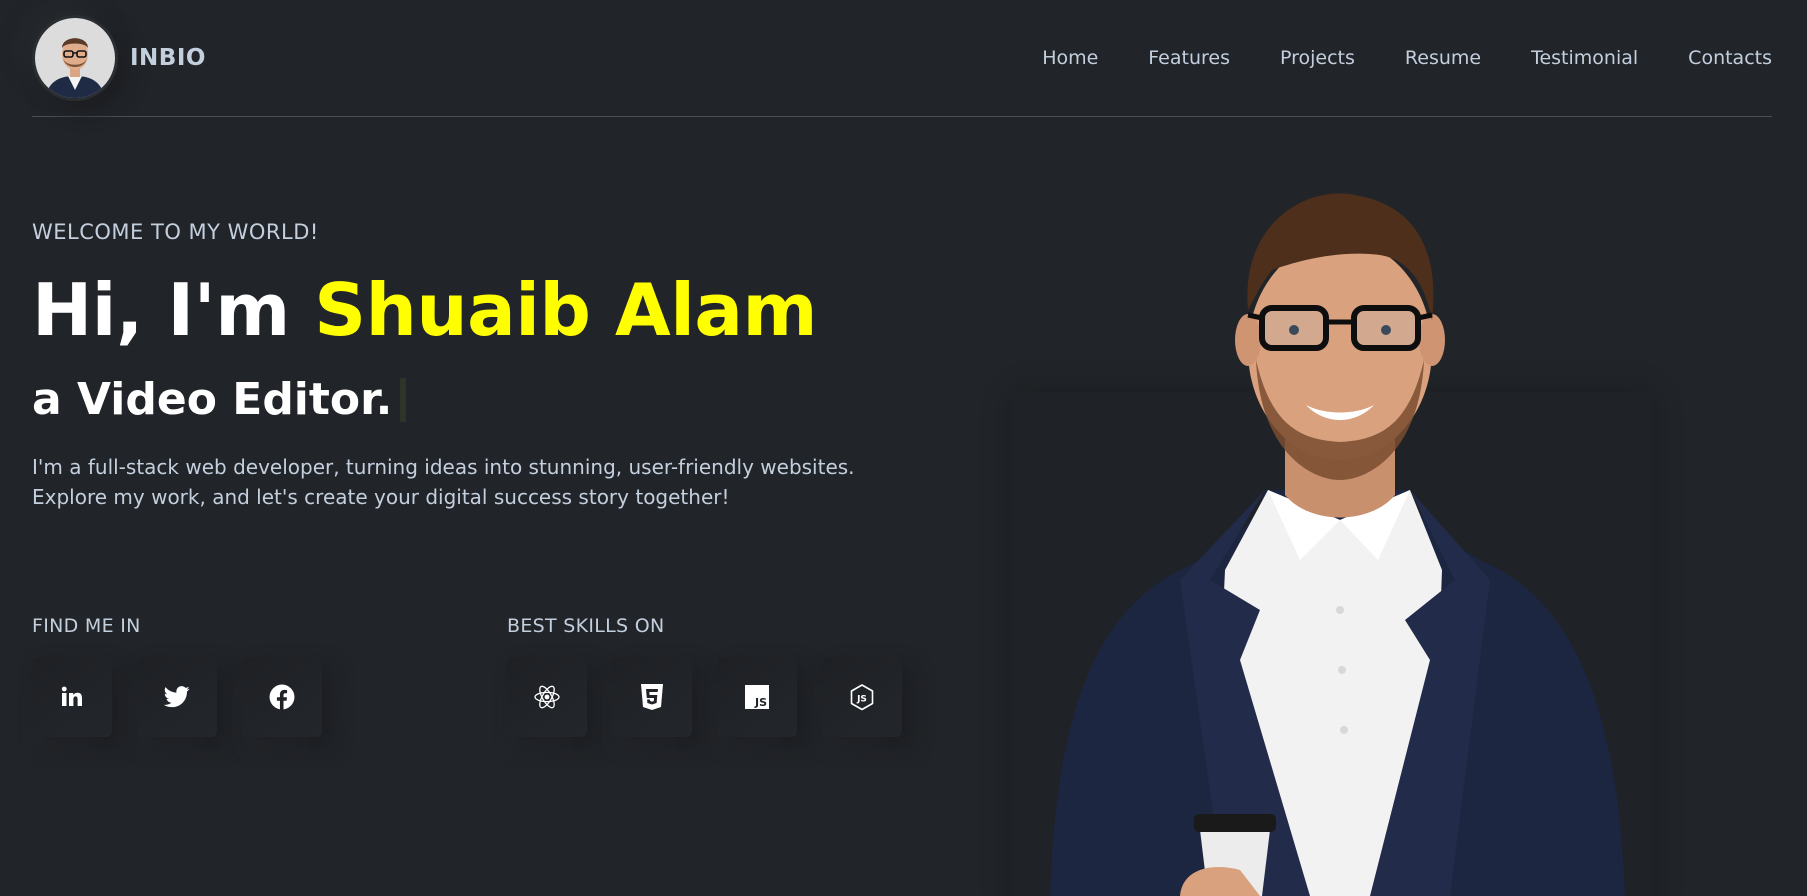 The height and width of the screenshot is (896, 1807). I want to click on hero-name: Shuaib Alam, so click(566, 310).